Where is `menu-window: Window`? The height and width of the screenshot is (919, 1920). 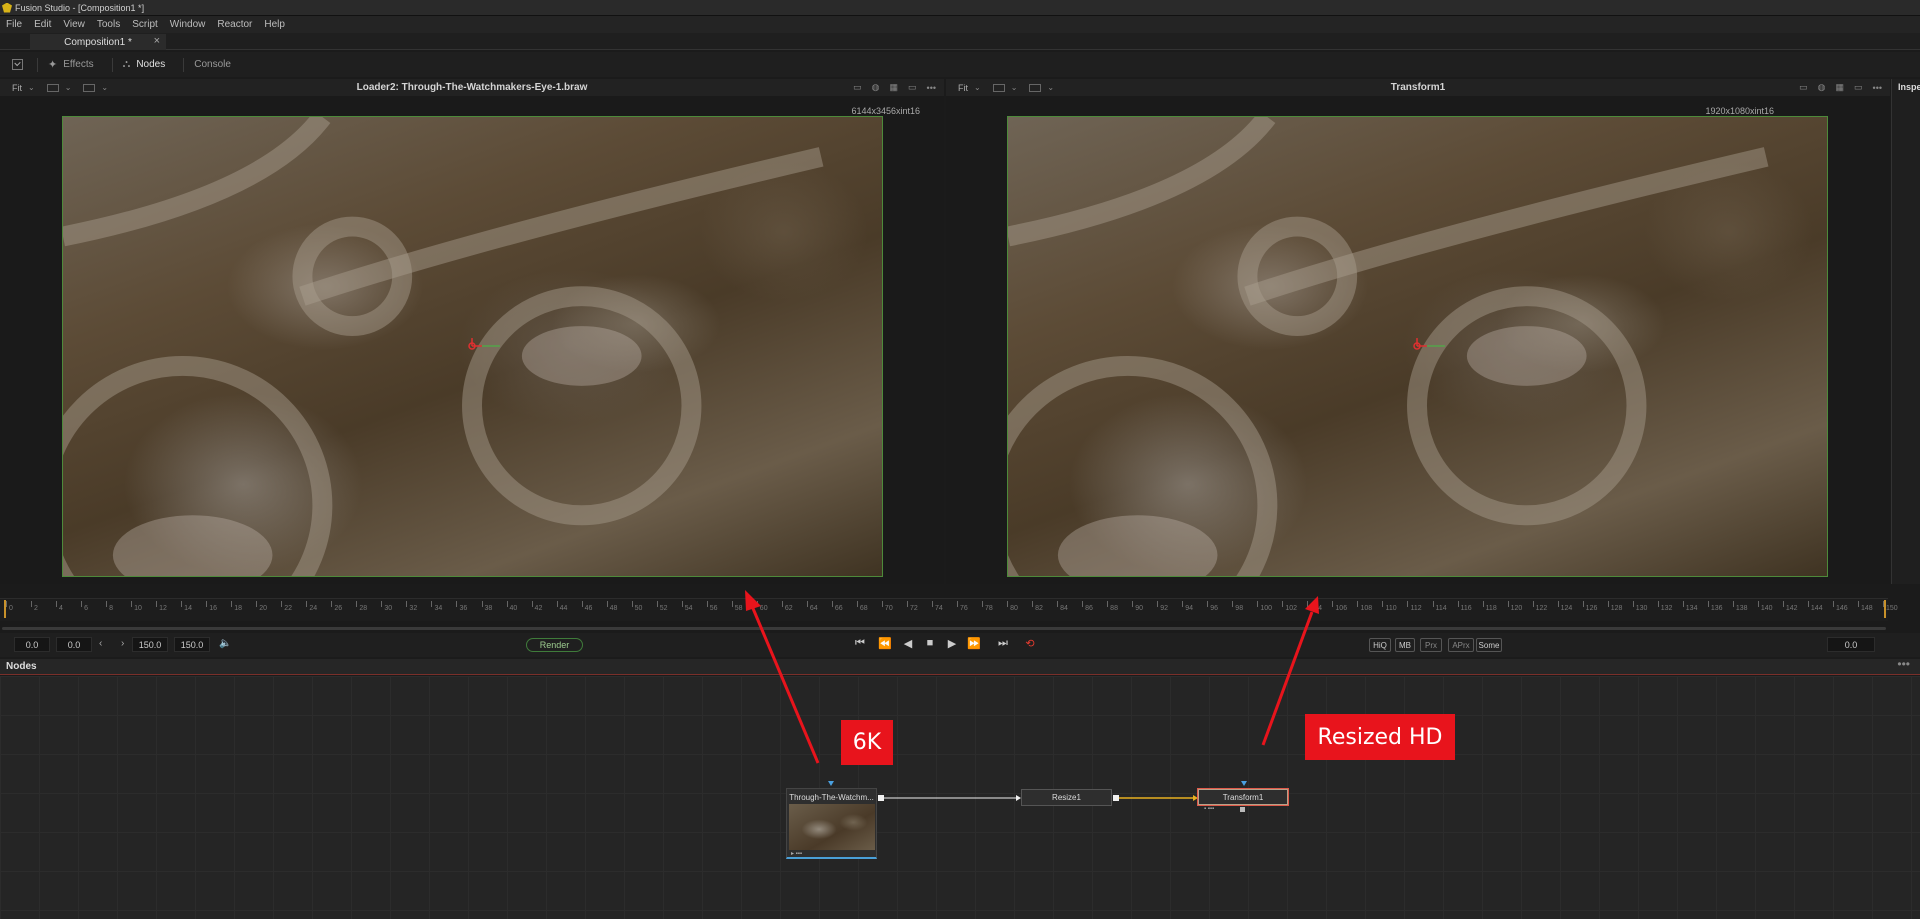
menu-window: Window is located at coordinates (188, 24).